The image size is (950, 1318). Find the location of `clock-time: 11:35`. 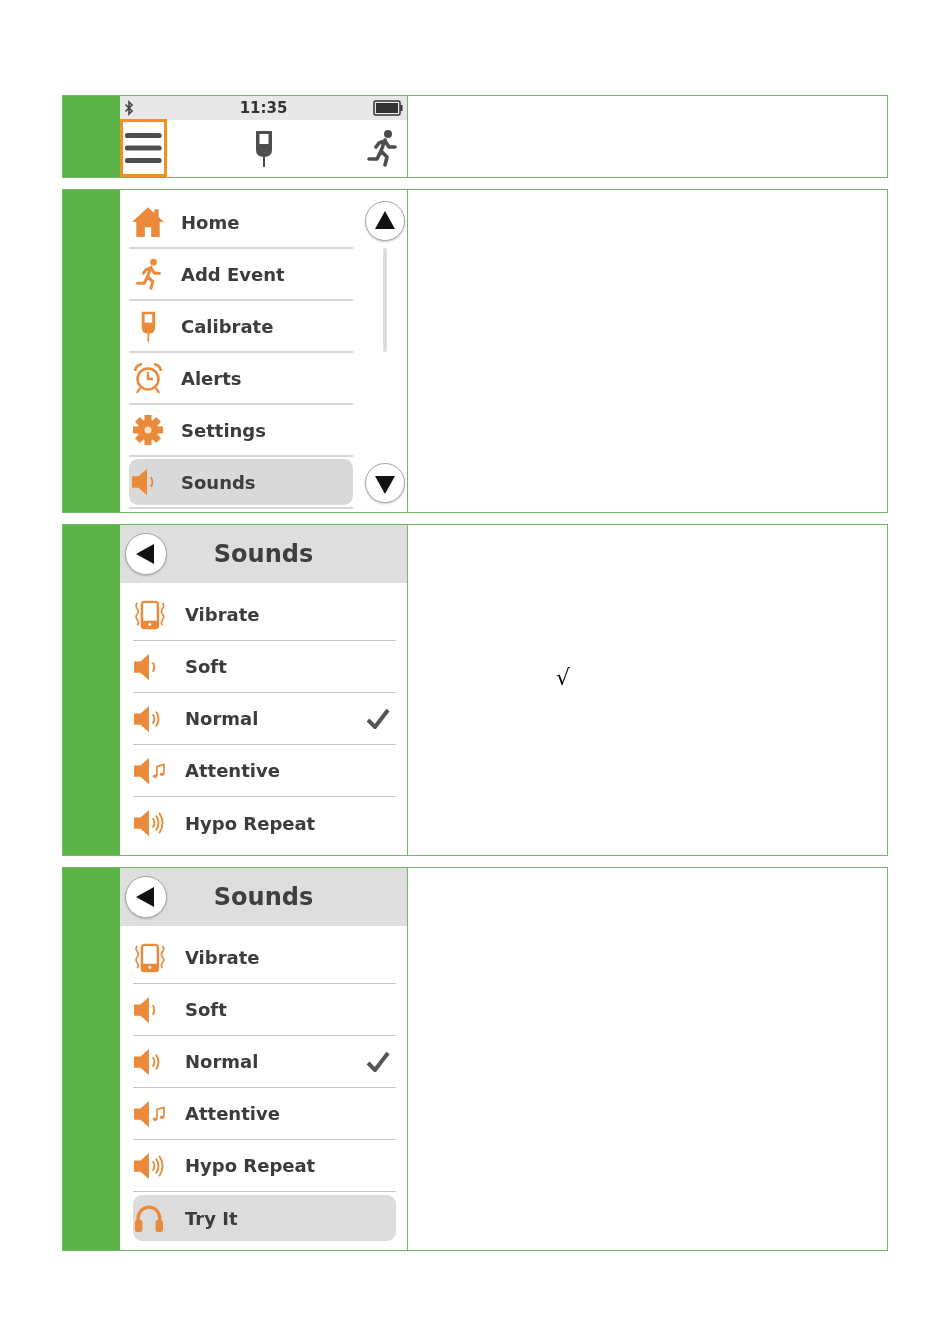

clock-time: 11:35 is located at coordinates (263, 108).